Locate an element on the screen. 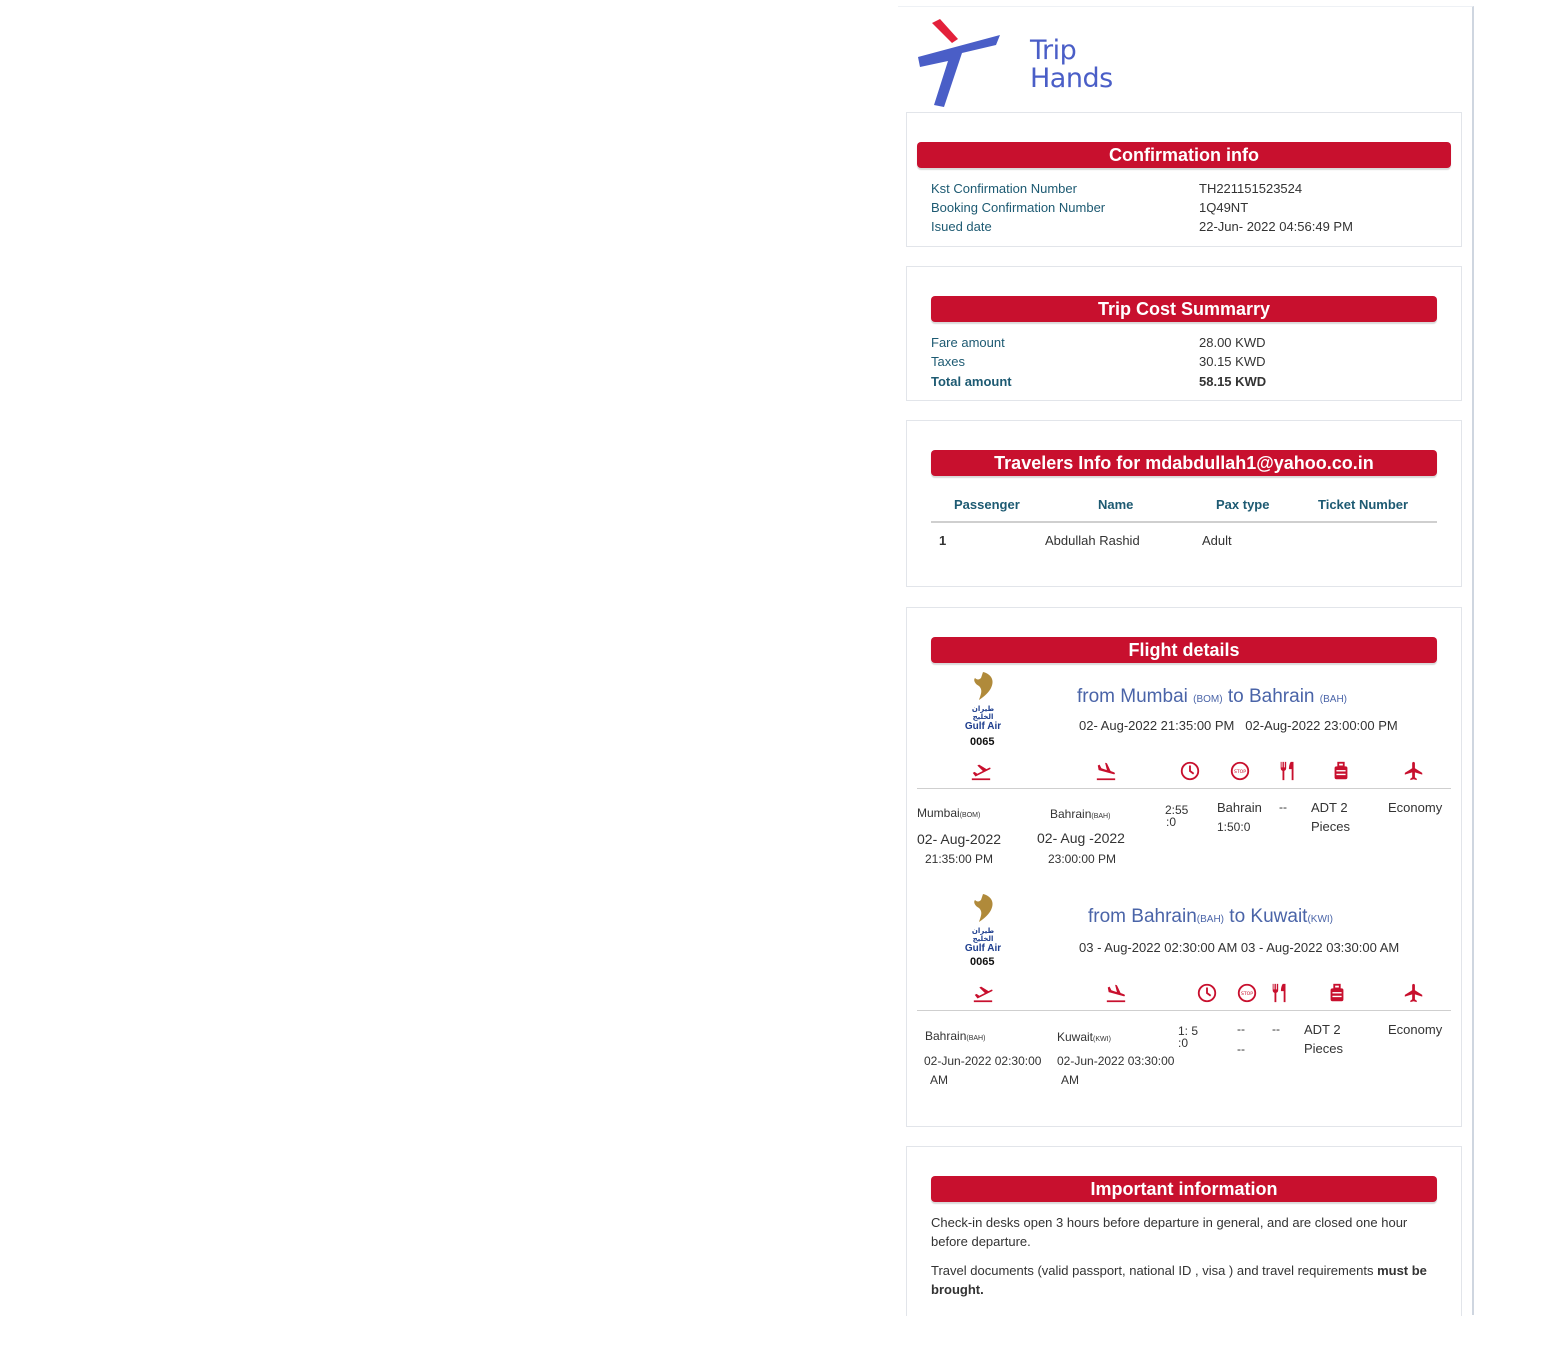 The image size is (1566, 1363). departure-date: 02- Aug-2022 is located at coordinates (959, 839).